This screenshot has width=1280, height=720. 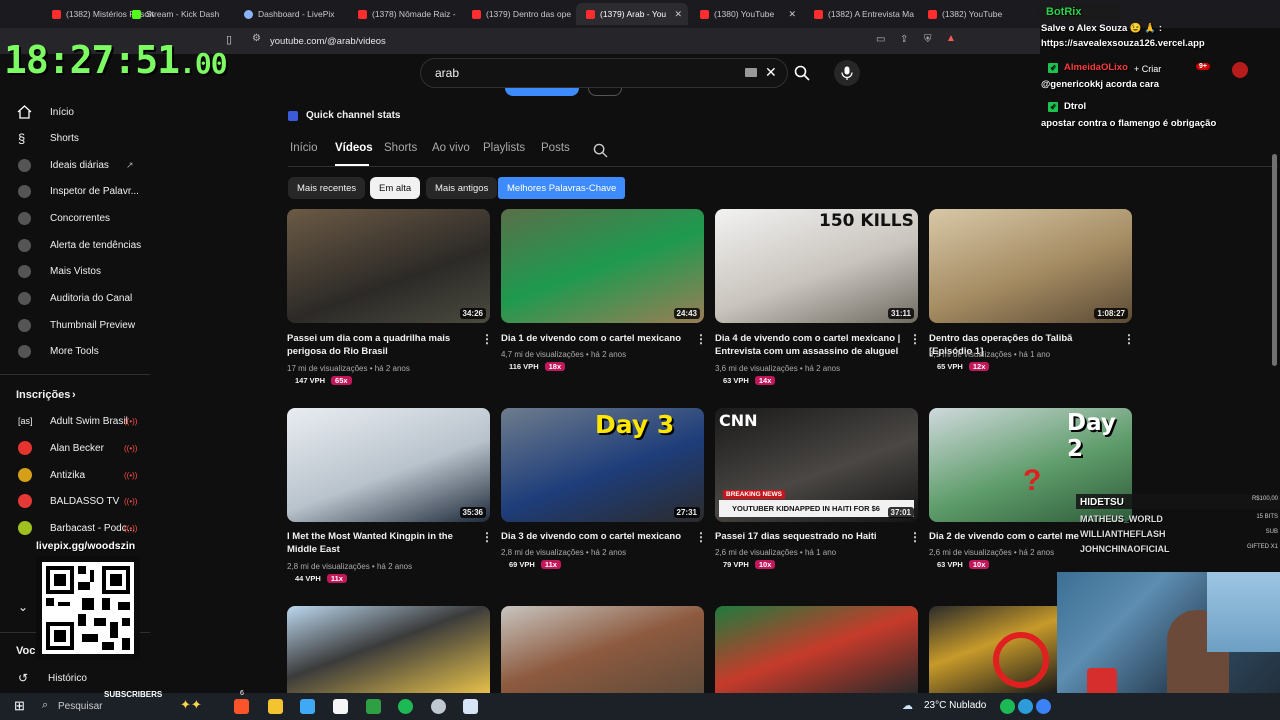 What do you see at coordinates (248, 14) in the screenshot?
I see `livepix-icon` at bounding box center [248, 14].